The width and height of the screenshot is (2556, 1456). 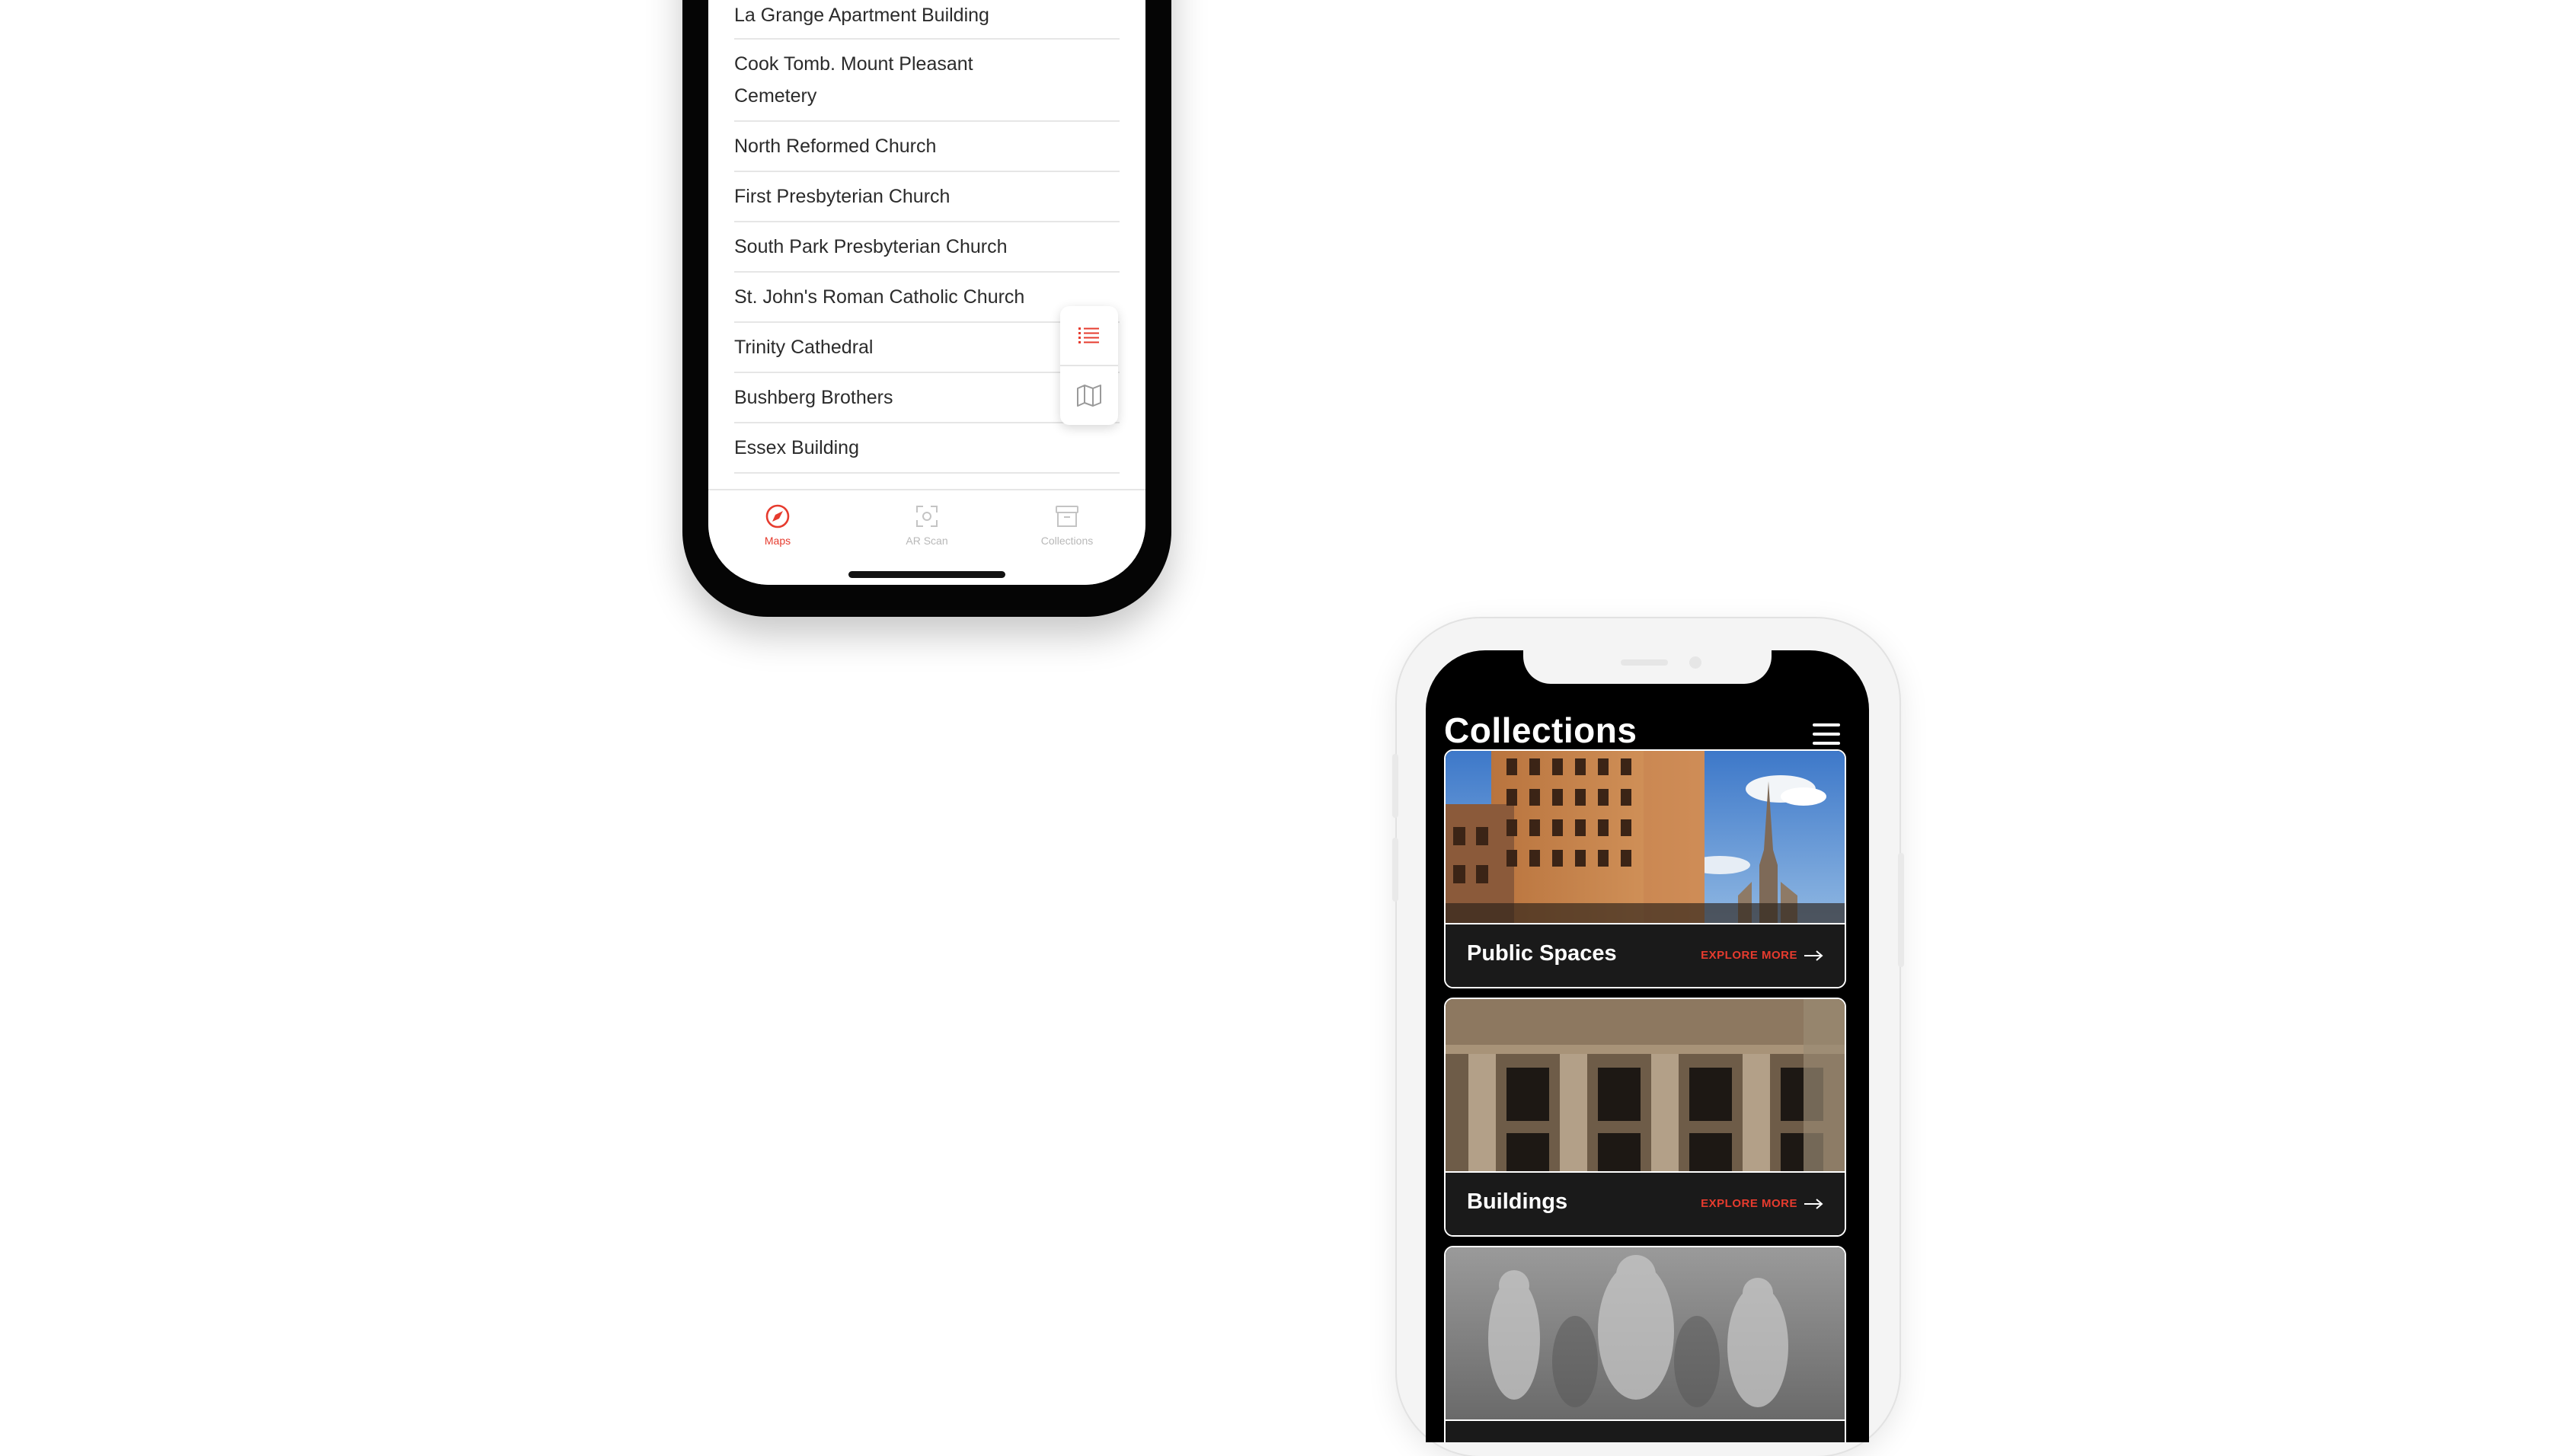 I want to click on page-title: Collections, so click(x=1540, y=730).